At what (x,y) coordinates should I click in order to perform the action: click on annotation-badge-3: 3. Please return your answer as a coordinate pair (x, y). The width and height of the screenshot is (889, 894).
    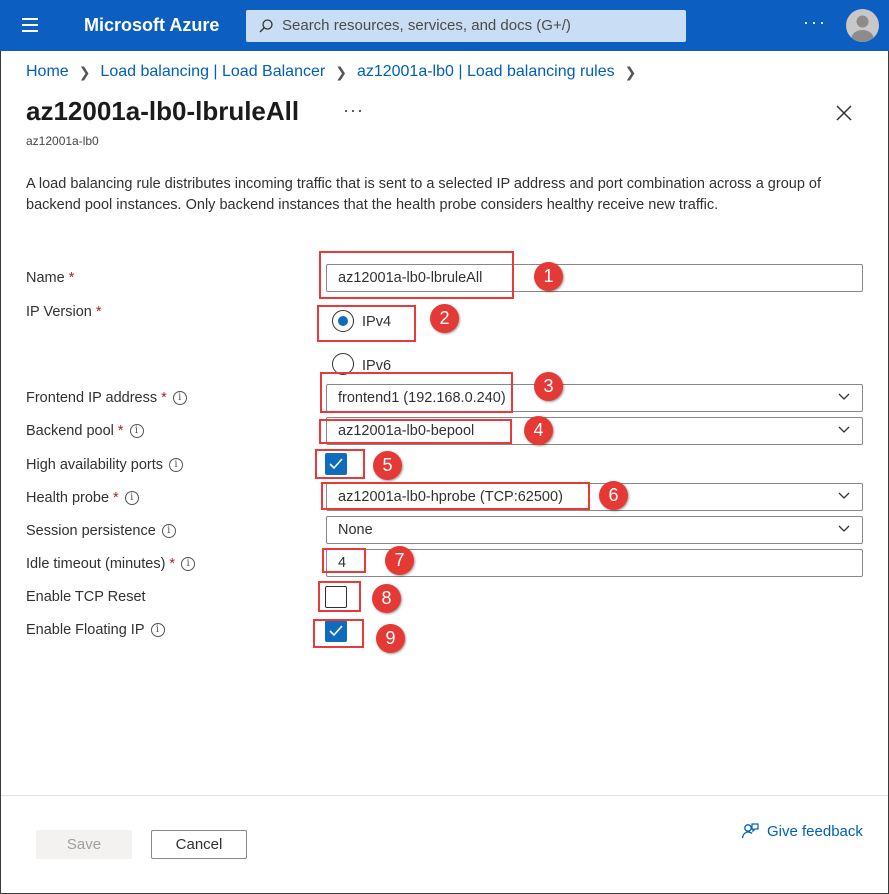
    Looking at the image, I should click on (548, 386).